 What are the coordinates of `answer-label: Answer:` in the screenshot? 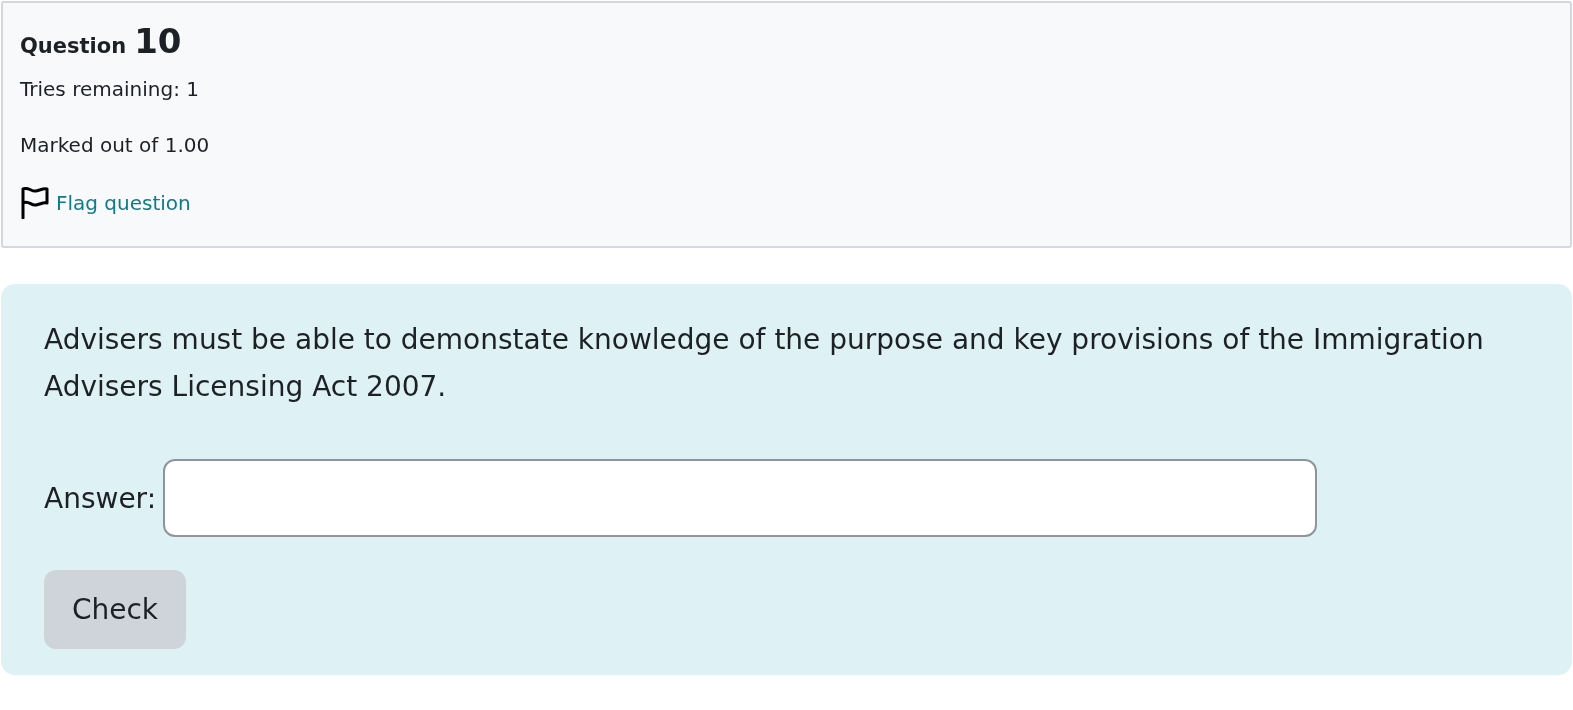 It's located at (100, 498).